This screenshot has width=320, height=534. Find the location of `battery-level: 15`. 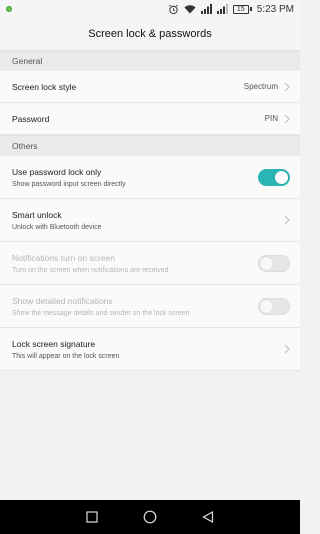

battery-level: 15 is located at coordinates (240, 9).